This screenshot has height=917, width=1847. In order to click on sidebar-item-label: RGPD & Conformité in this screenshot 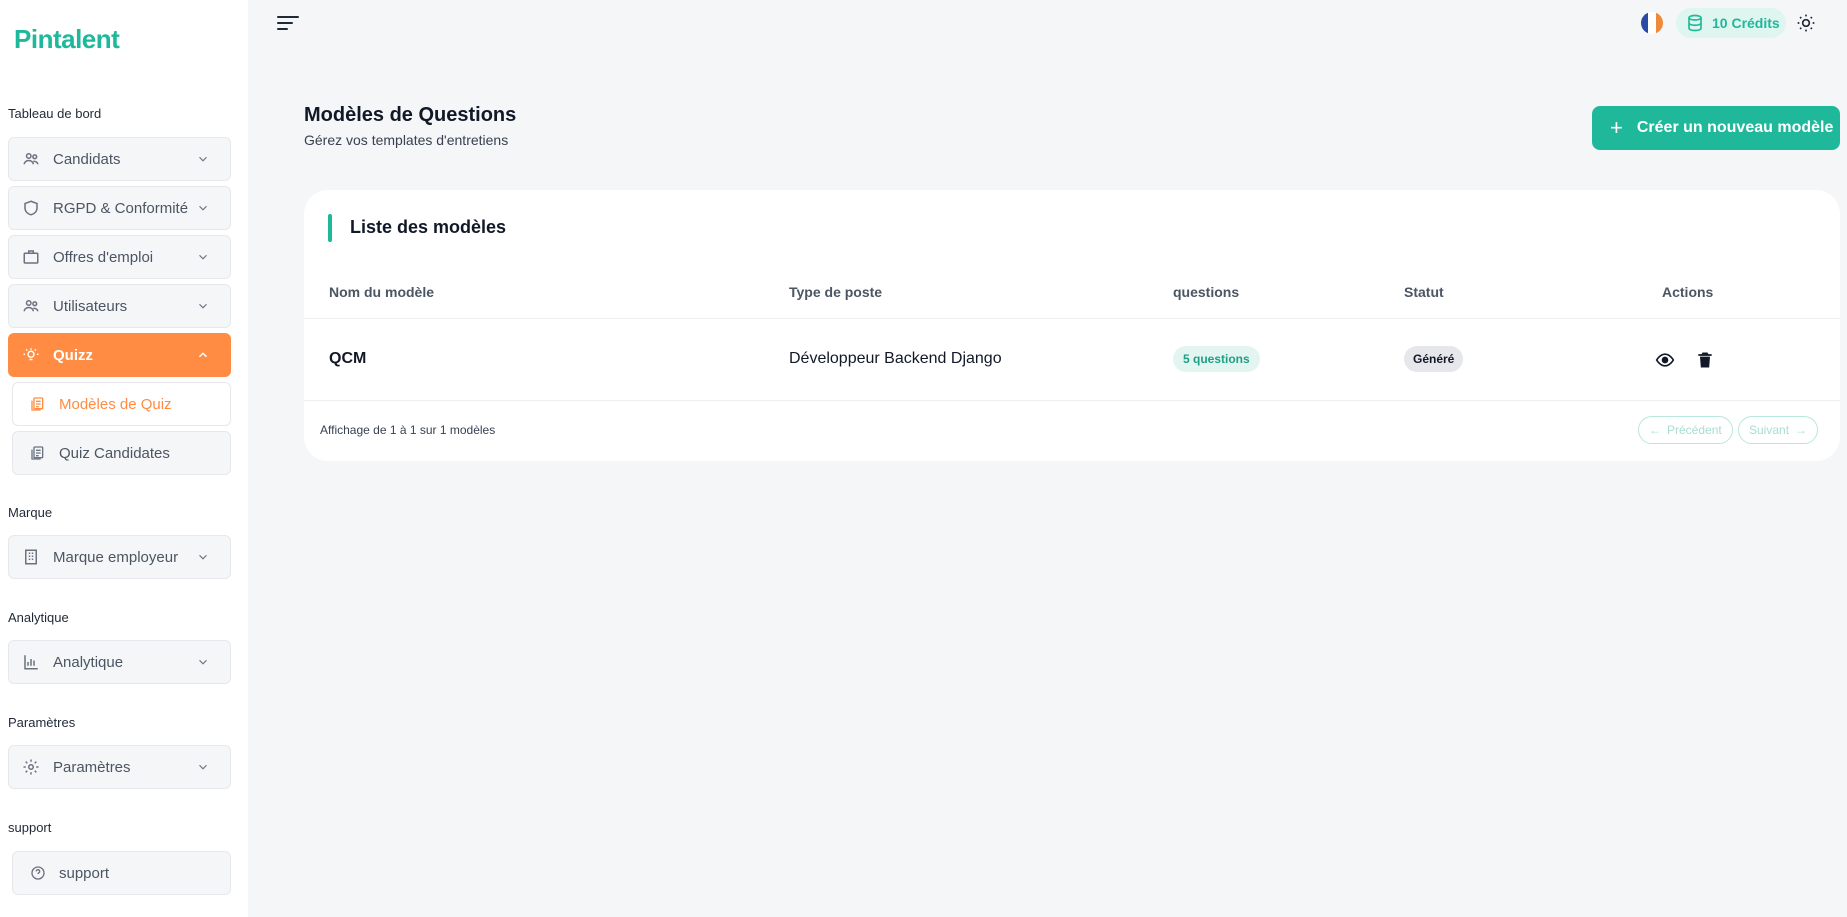, I will do `click(121, 208)`.